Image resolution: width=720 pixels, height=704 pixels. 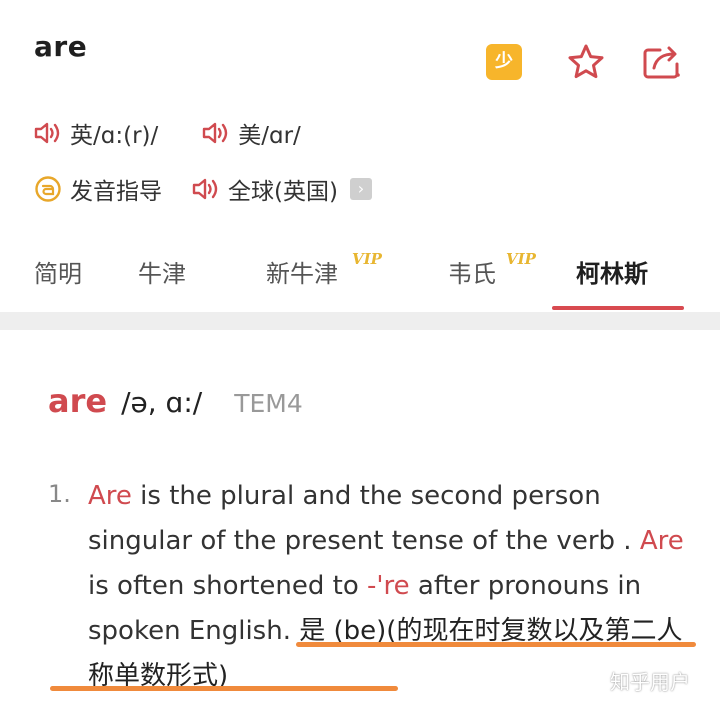 I want to click on guide-label: 发音指导, so click(x=116, y=192).